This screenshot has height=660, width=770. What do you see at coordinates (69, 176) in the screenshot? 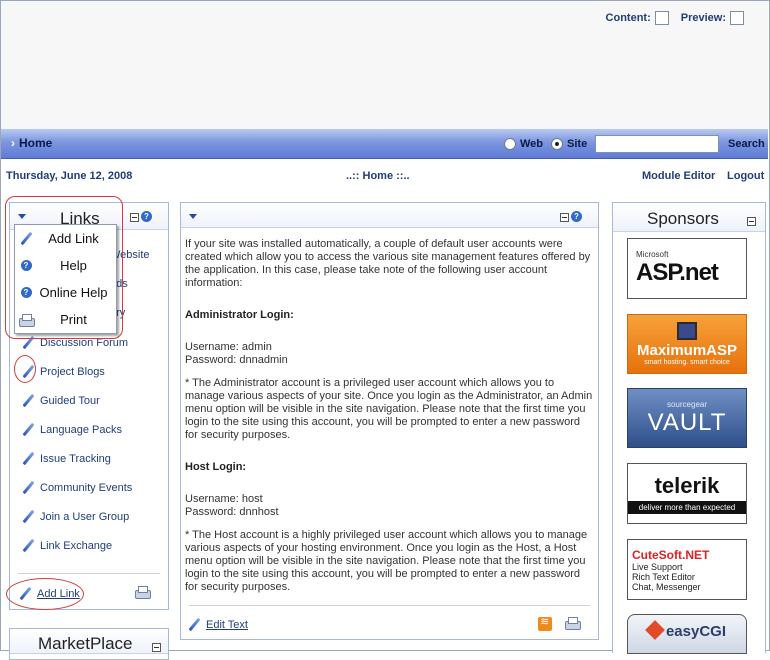
I see `current-date: Thursday, June 12, 2008` at bounding box center [69, 176].